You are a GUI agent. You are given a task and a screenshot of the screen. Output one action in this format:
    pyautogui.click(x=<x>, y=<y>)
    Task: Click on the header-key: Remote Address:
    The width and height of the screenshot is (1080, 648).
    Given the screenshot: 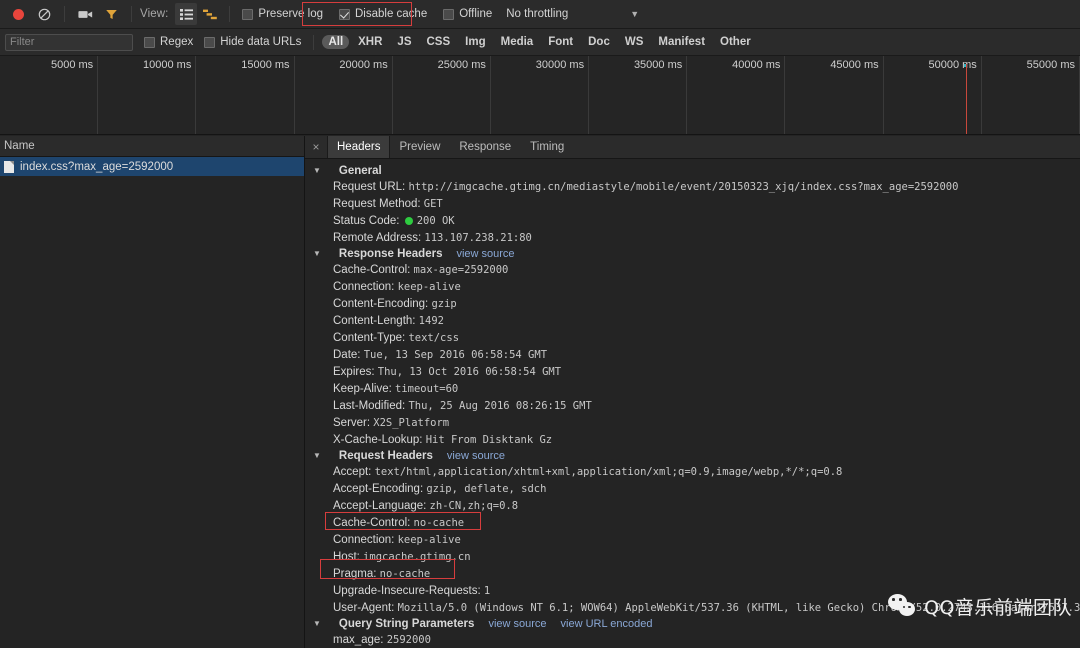 What is the action you would take?
    pyautogui.click(x=379, y=237)
    